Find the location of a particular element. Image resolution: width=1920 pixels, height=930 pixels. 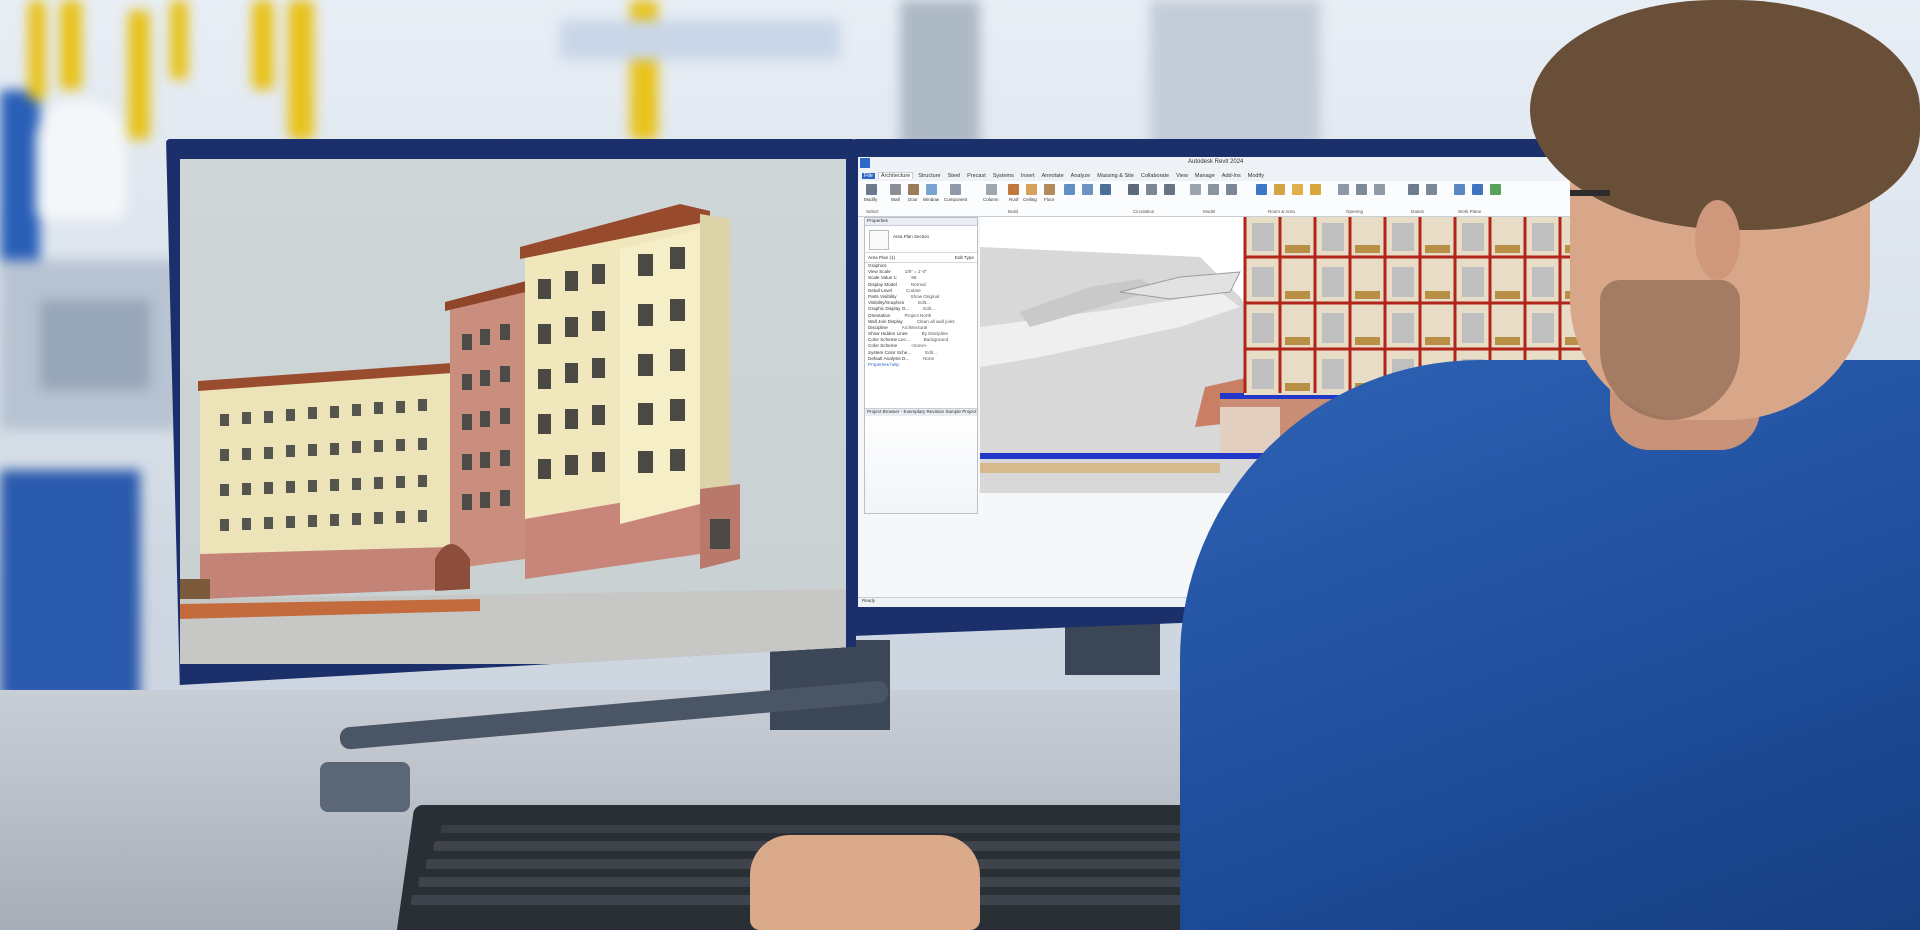

panel-opening: Opening is located at coordinates (1355, 211).